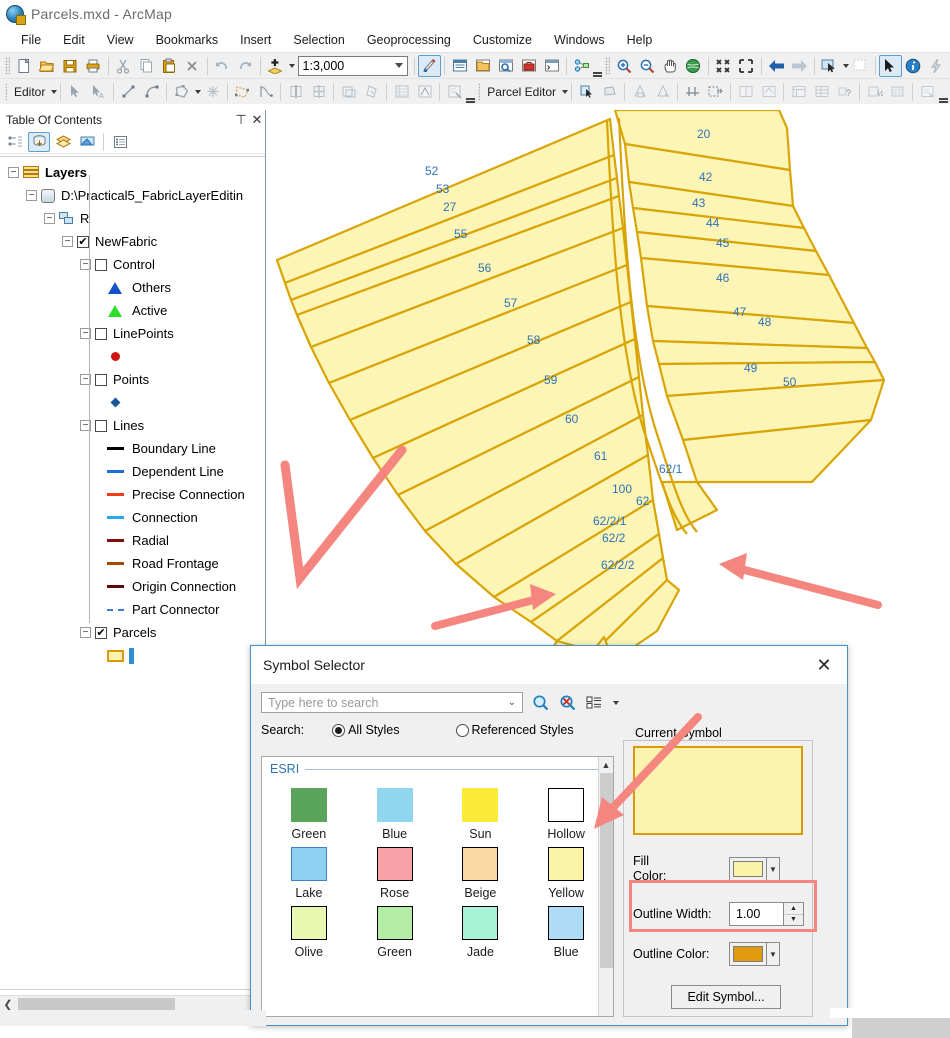 Image resolution: width=950 pixels, height=1038 pixels. Describe the element at coordinates (581, 66) in the screenshot. I see `model-builder-button` at that location.